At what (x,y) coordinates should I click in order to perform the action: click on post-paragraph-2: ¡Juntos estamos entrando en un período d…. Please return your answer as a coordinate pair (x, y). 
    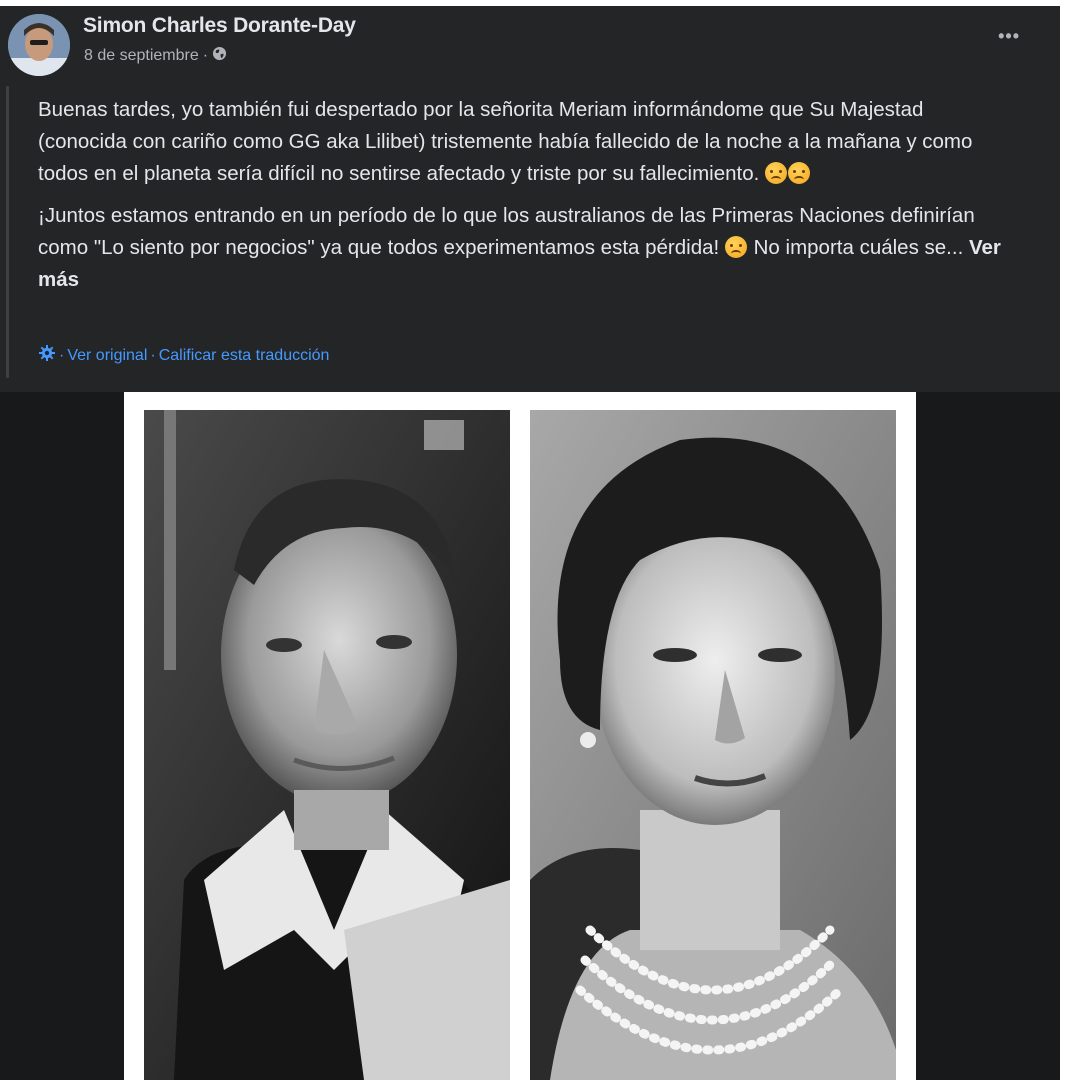
    Looking at the image, I should click on (525, 248).